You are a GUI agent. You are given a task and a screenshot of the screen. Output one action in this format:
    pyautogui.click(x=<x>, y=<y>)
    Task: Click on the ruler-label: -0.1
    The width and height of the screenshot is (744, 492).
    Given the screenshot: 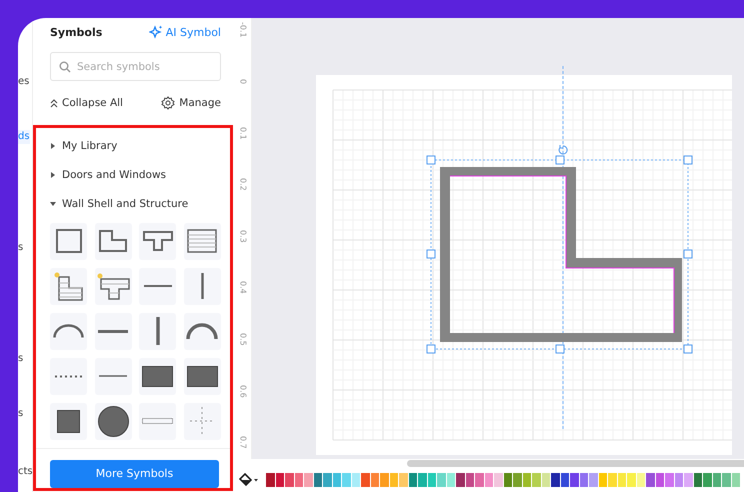 What is the action you would take?
    pyautogui.click(x=243, y=30)
    